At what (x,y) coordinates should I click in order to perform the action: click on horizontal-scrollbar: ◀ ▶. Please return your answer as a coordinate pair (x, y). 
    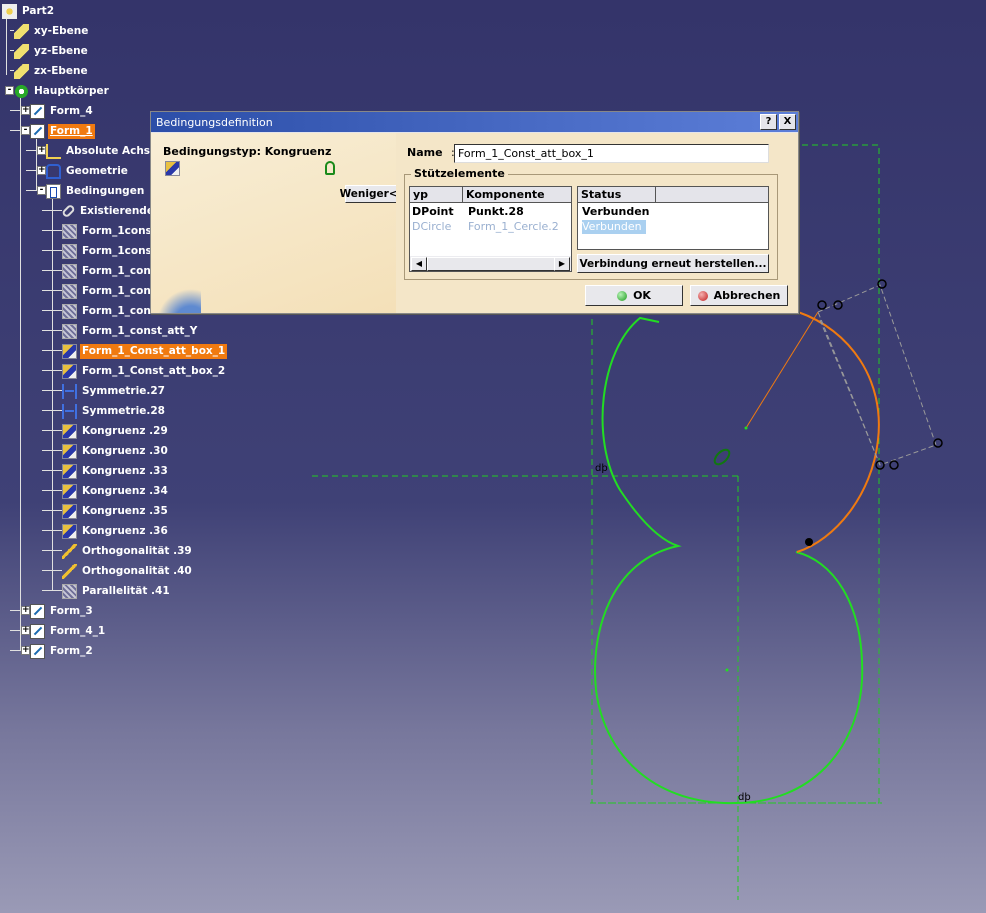
    Looking at the image, I should click on (490, 263).